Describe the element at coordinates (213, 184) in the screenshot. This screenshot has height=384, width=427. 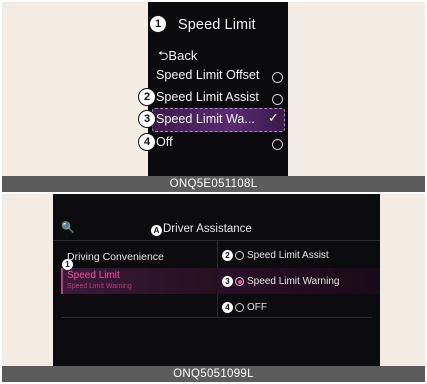
I see `figure-caption: ONQ5E051108L` at that location.